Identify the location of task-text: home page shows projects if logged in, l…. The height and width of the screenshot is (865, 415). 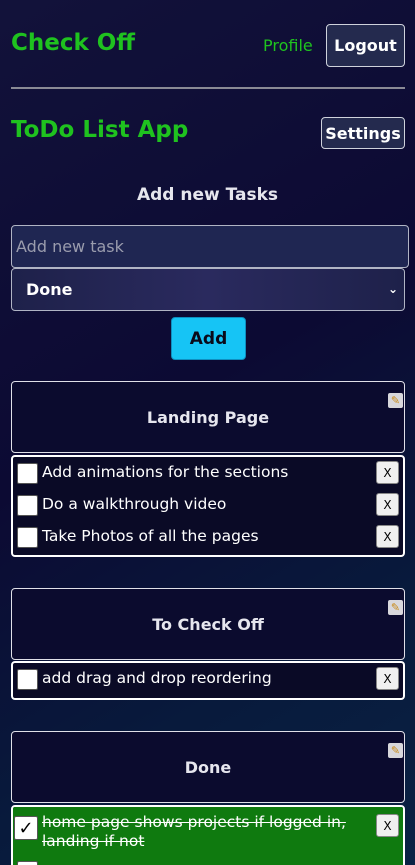
(194, 831).